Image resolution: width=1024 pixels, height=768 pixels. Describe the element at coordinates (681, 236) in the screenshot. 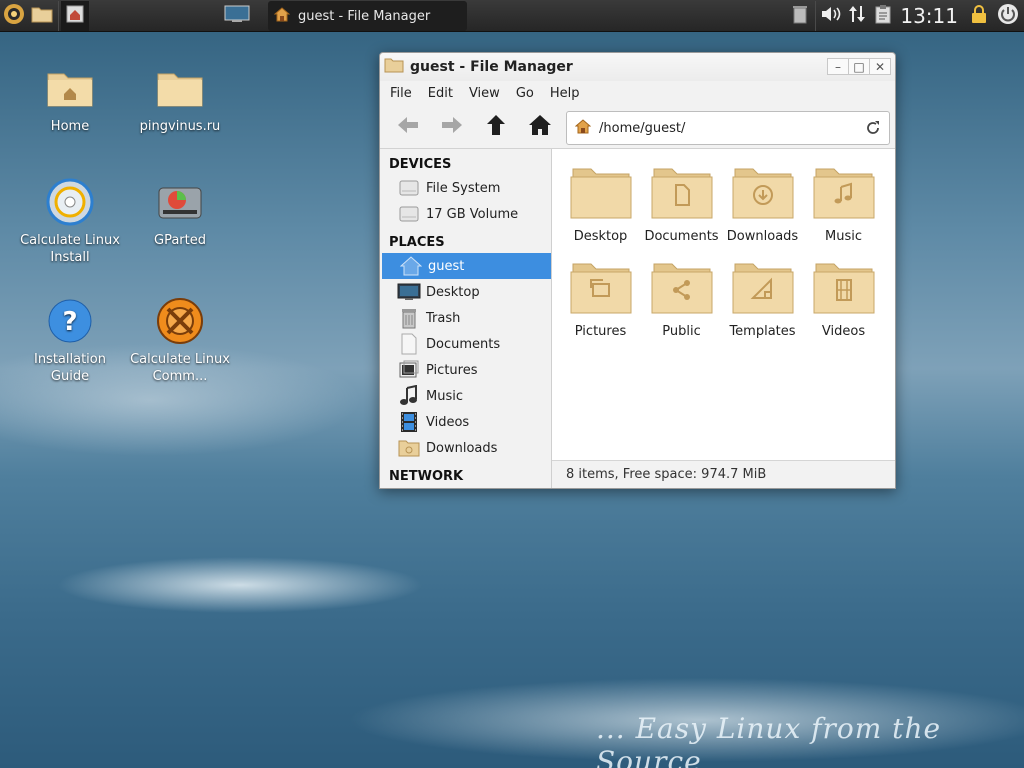

I see `file-item-label: Documents` at that location.